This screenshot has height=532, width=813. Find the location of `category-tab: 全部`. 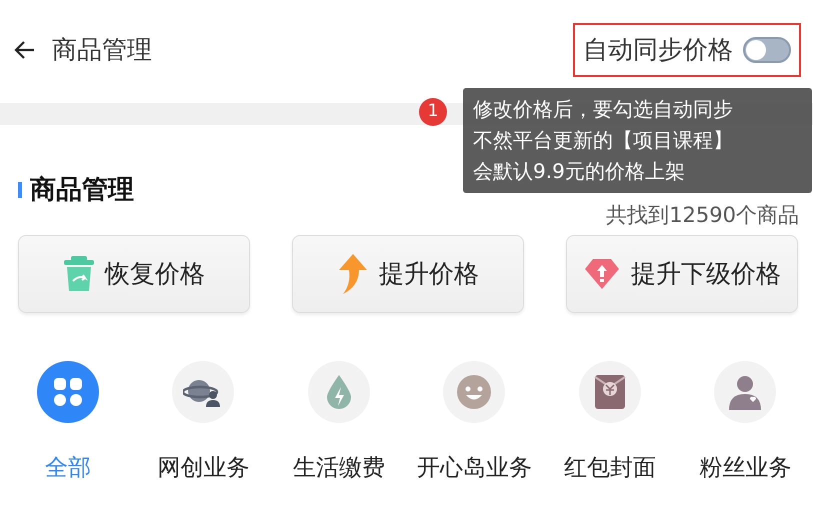

category-tab: 全部 is located at coordinates (67, 468).